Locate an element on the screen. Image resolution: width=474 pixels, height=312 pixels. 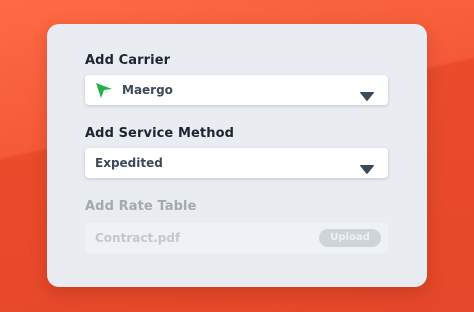
carrier-select: Maergo is located at coordinates (236, 90).